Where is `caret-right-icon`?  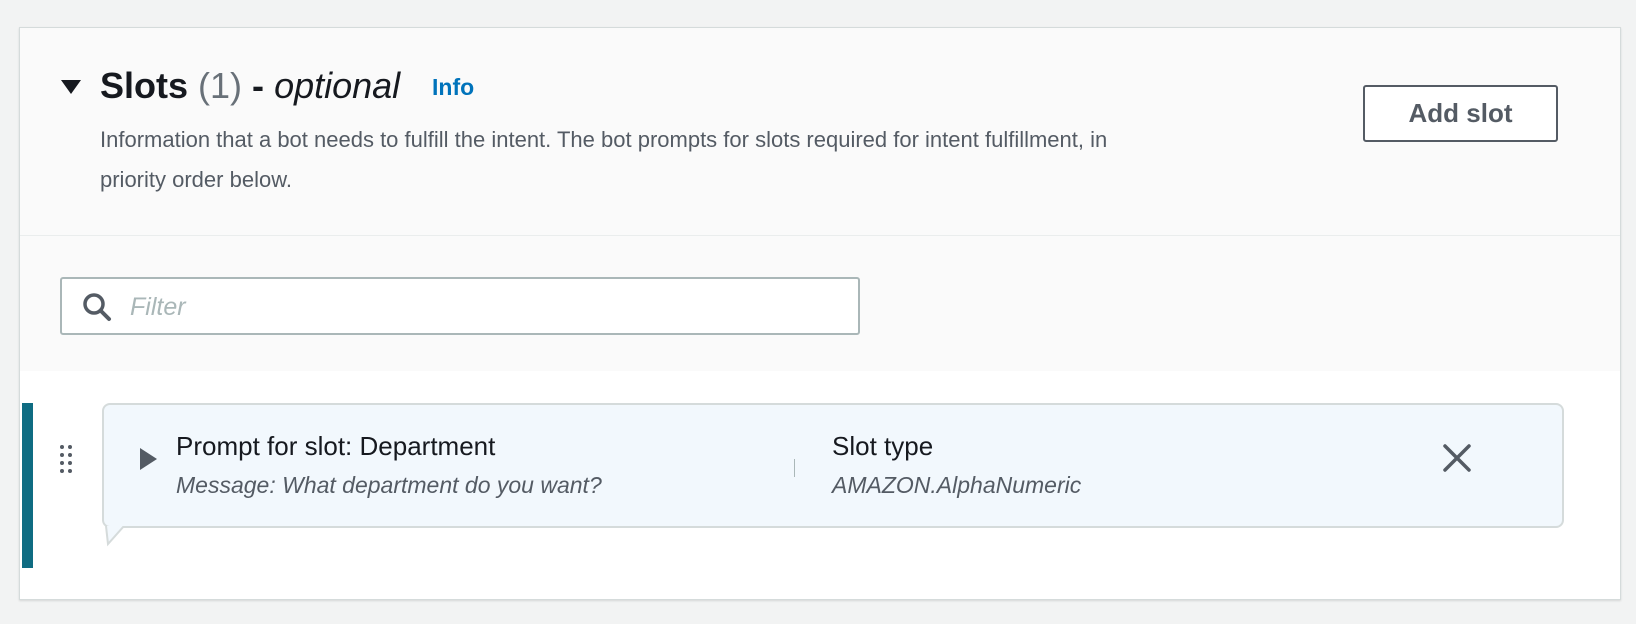 caret-right-icon is located at coordinates (148, 459).